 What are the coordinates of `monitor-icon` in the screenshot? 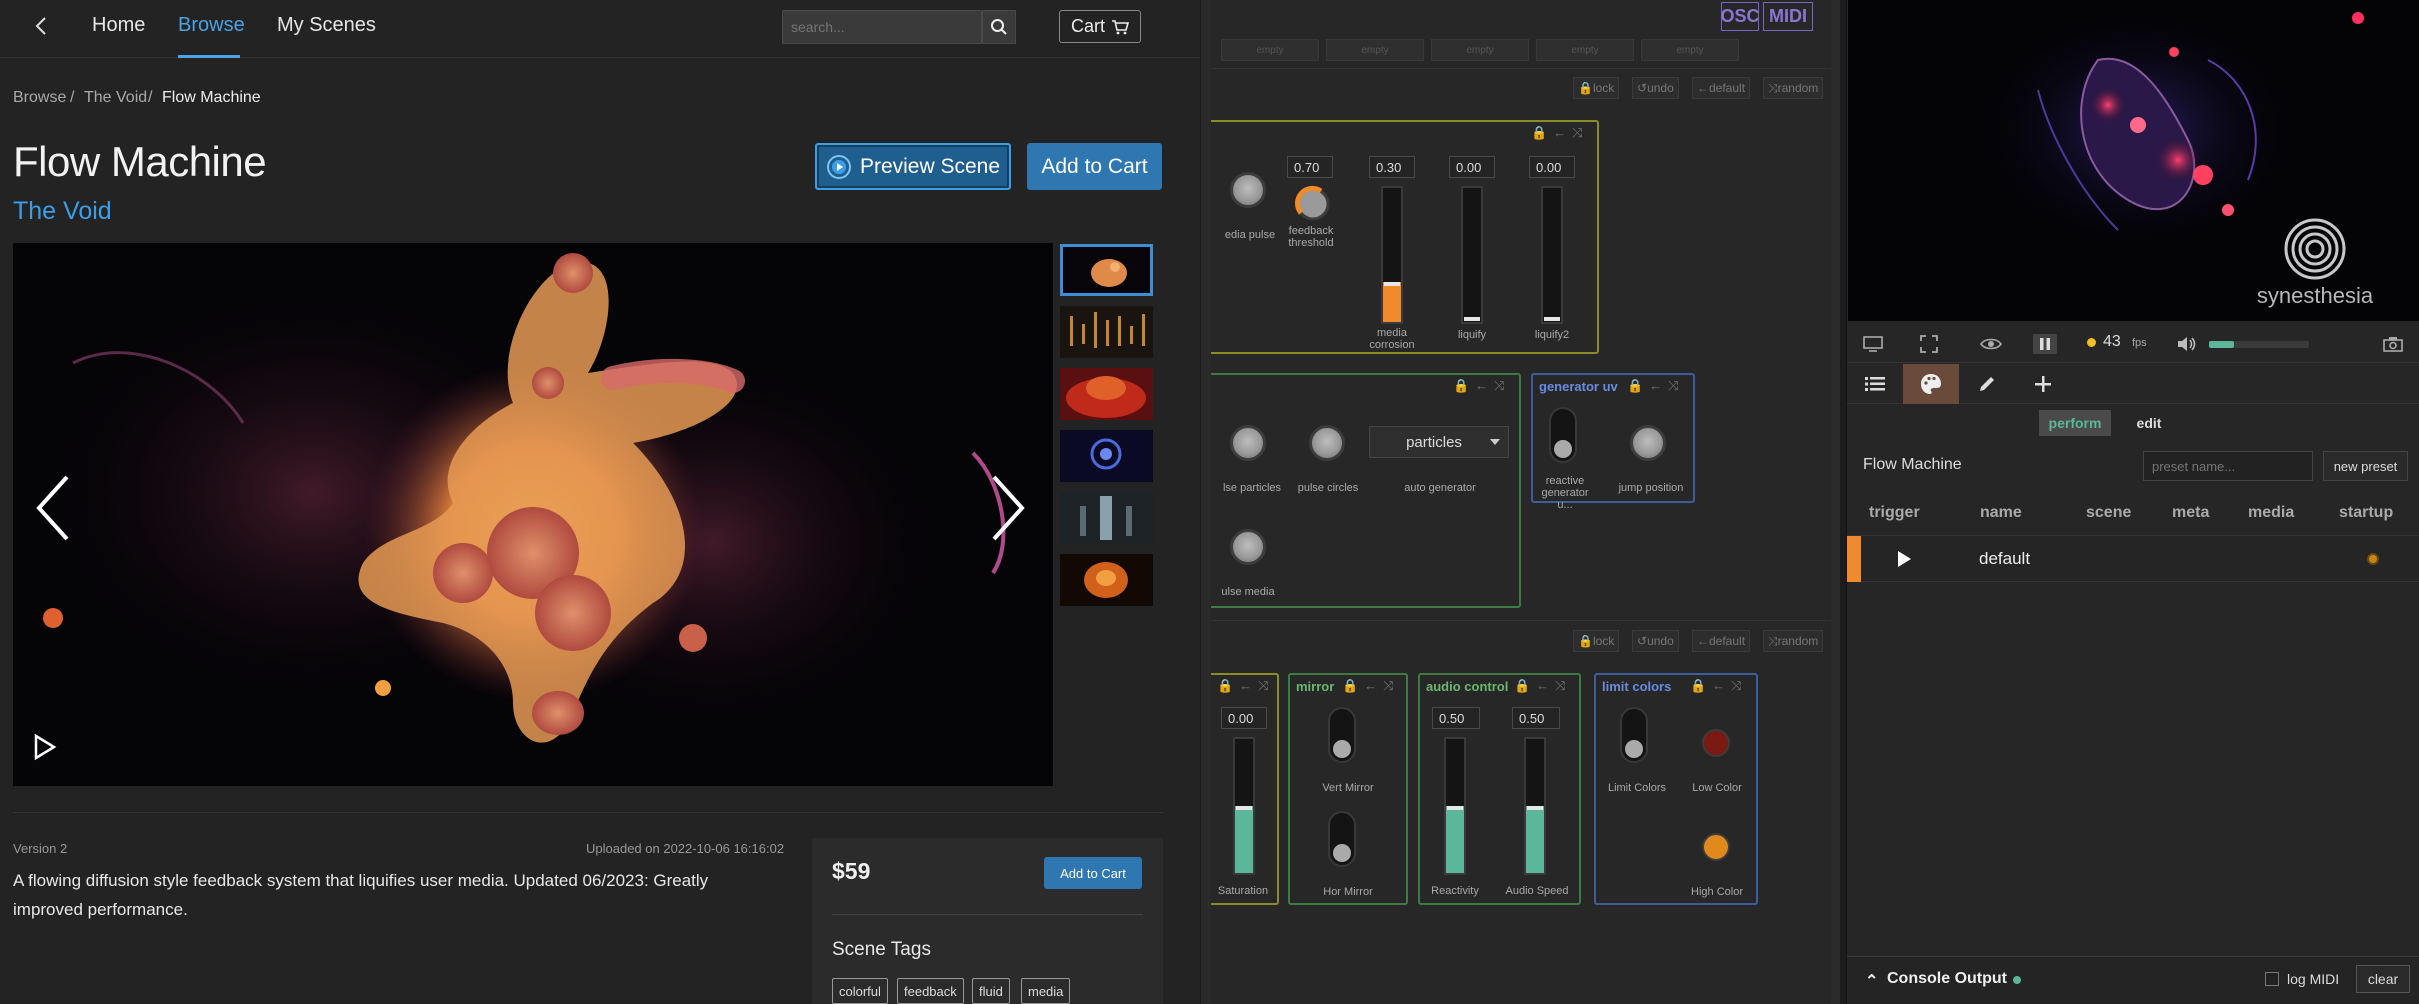 It's located at (1873, 344).